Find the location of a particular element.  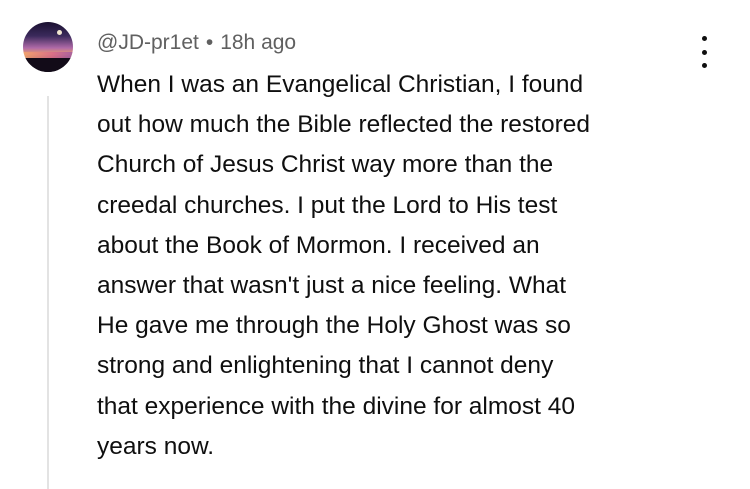

more-vertical-icon is located at coordinates (704, 52).